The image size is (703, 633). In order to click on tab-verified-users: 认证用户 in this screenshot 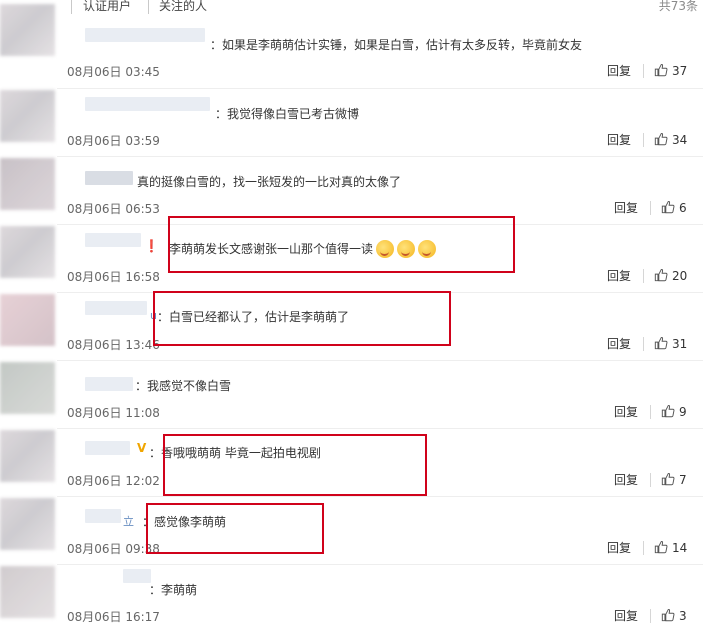, I will do `click(107, 7)`.